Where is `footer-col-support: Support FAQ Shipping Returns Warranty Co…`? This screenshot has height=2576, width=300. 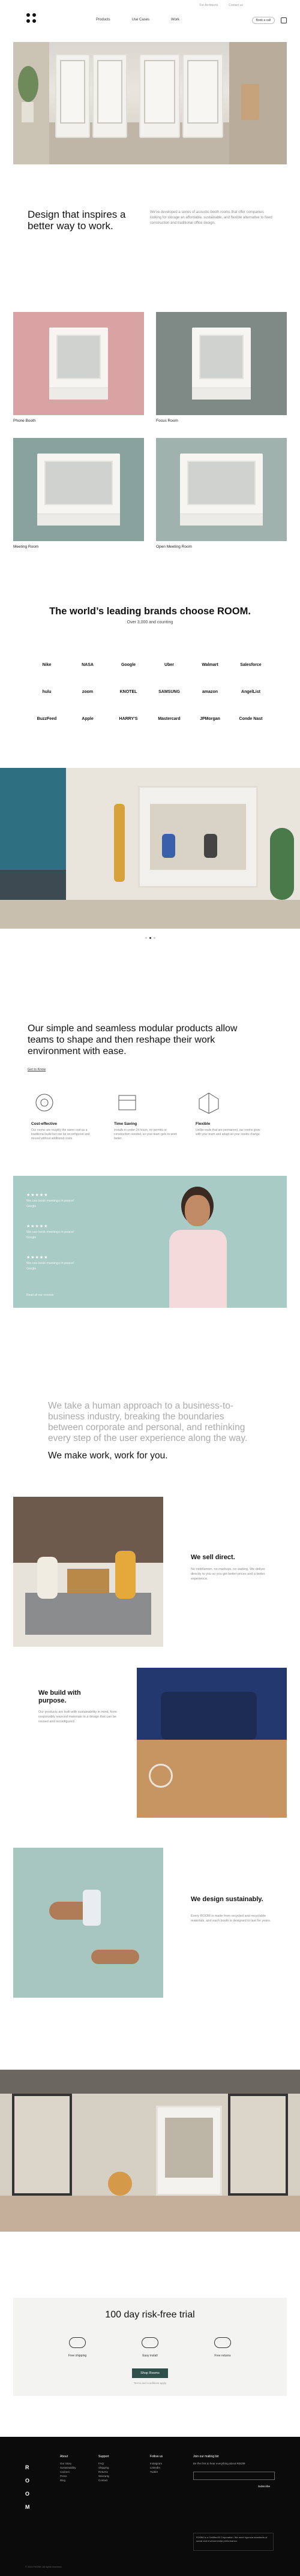
footer-col-support: Support FAQ Shipping Returns Warranty Co… is located at coordinates (104, 2468).